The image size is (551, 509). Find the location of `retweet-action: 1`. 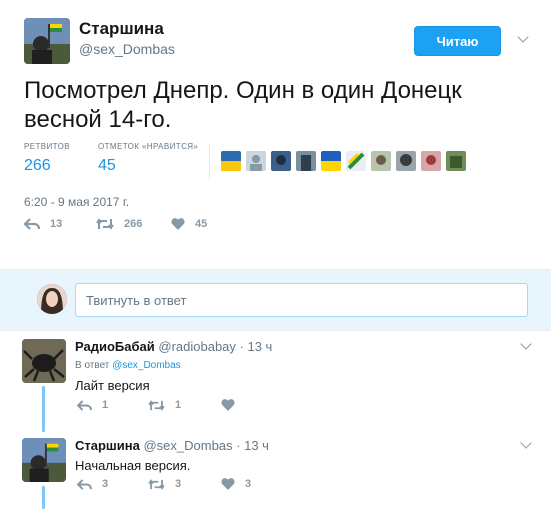

retweet-action: 1 is located at coordinates (164, 405).